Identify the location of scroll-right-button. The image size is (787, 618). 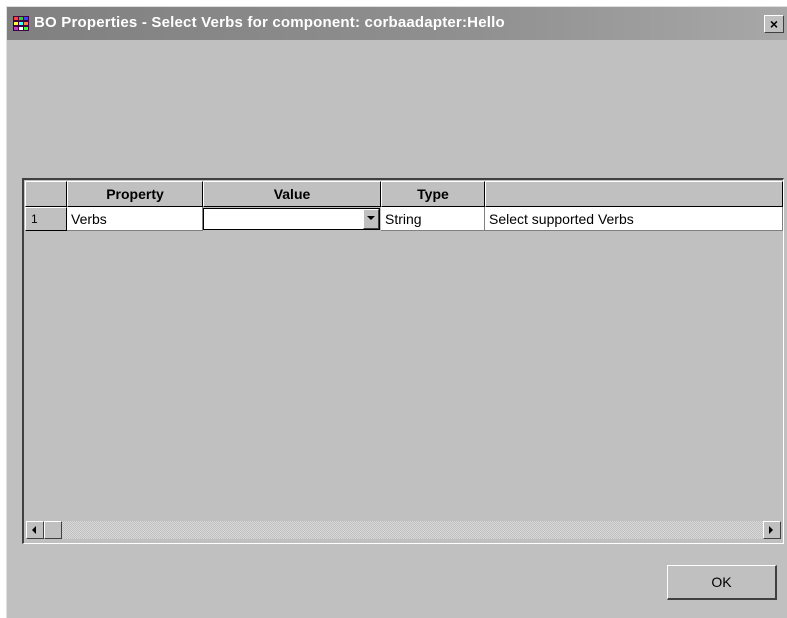
(772, 530).